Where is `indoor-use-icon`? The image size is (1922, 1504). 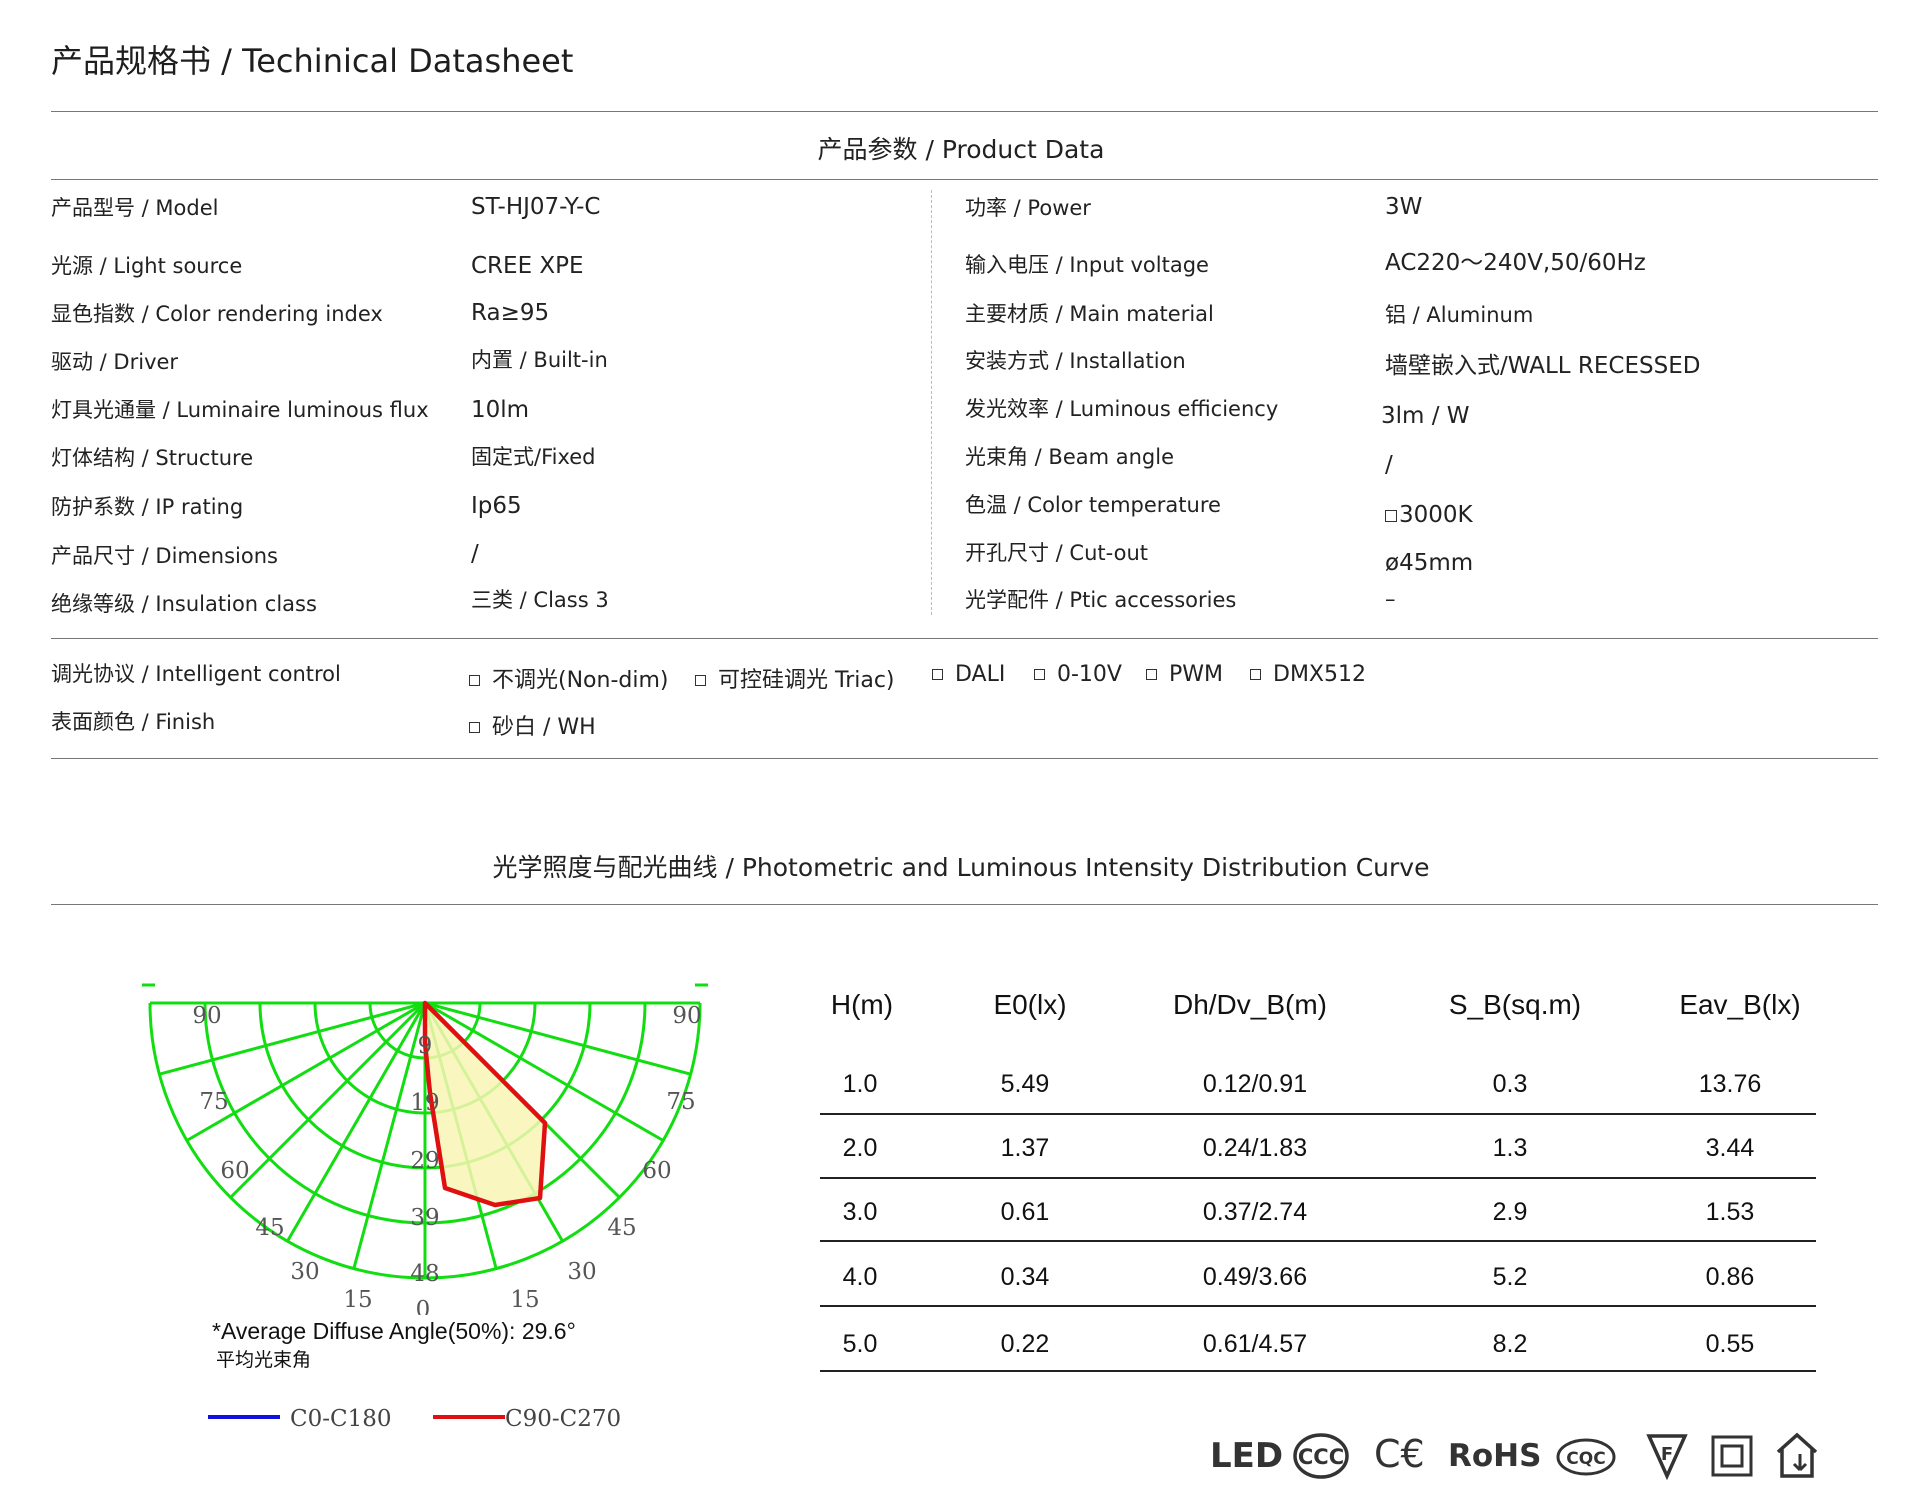
indoor-use-icon is located at coordinates (1797, 1455).